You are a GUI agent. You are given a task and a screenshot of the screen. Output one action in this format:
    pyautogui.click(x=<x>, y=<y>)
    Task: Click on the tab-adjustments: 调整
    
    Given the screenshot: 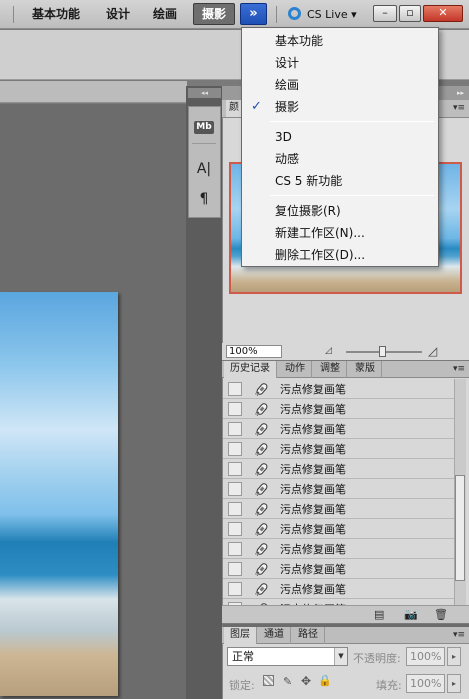 What is the action you would take?
    pyautogui.click(x=330, y=369)
    